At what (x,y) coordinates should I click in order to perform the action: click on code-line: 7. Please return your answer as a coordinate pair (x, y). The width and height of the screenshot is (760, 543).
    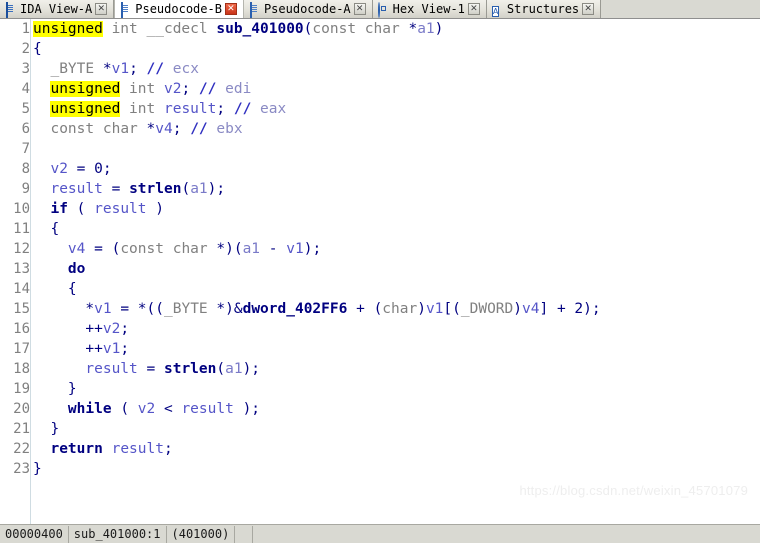
    Looking at the image, I should click on (380, 149).